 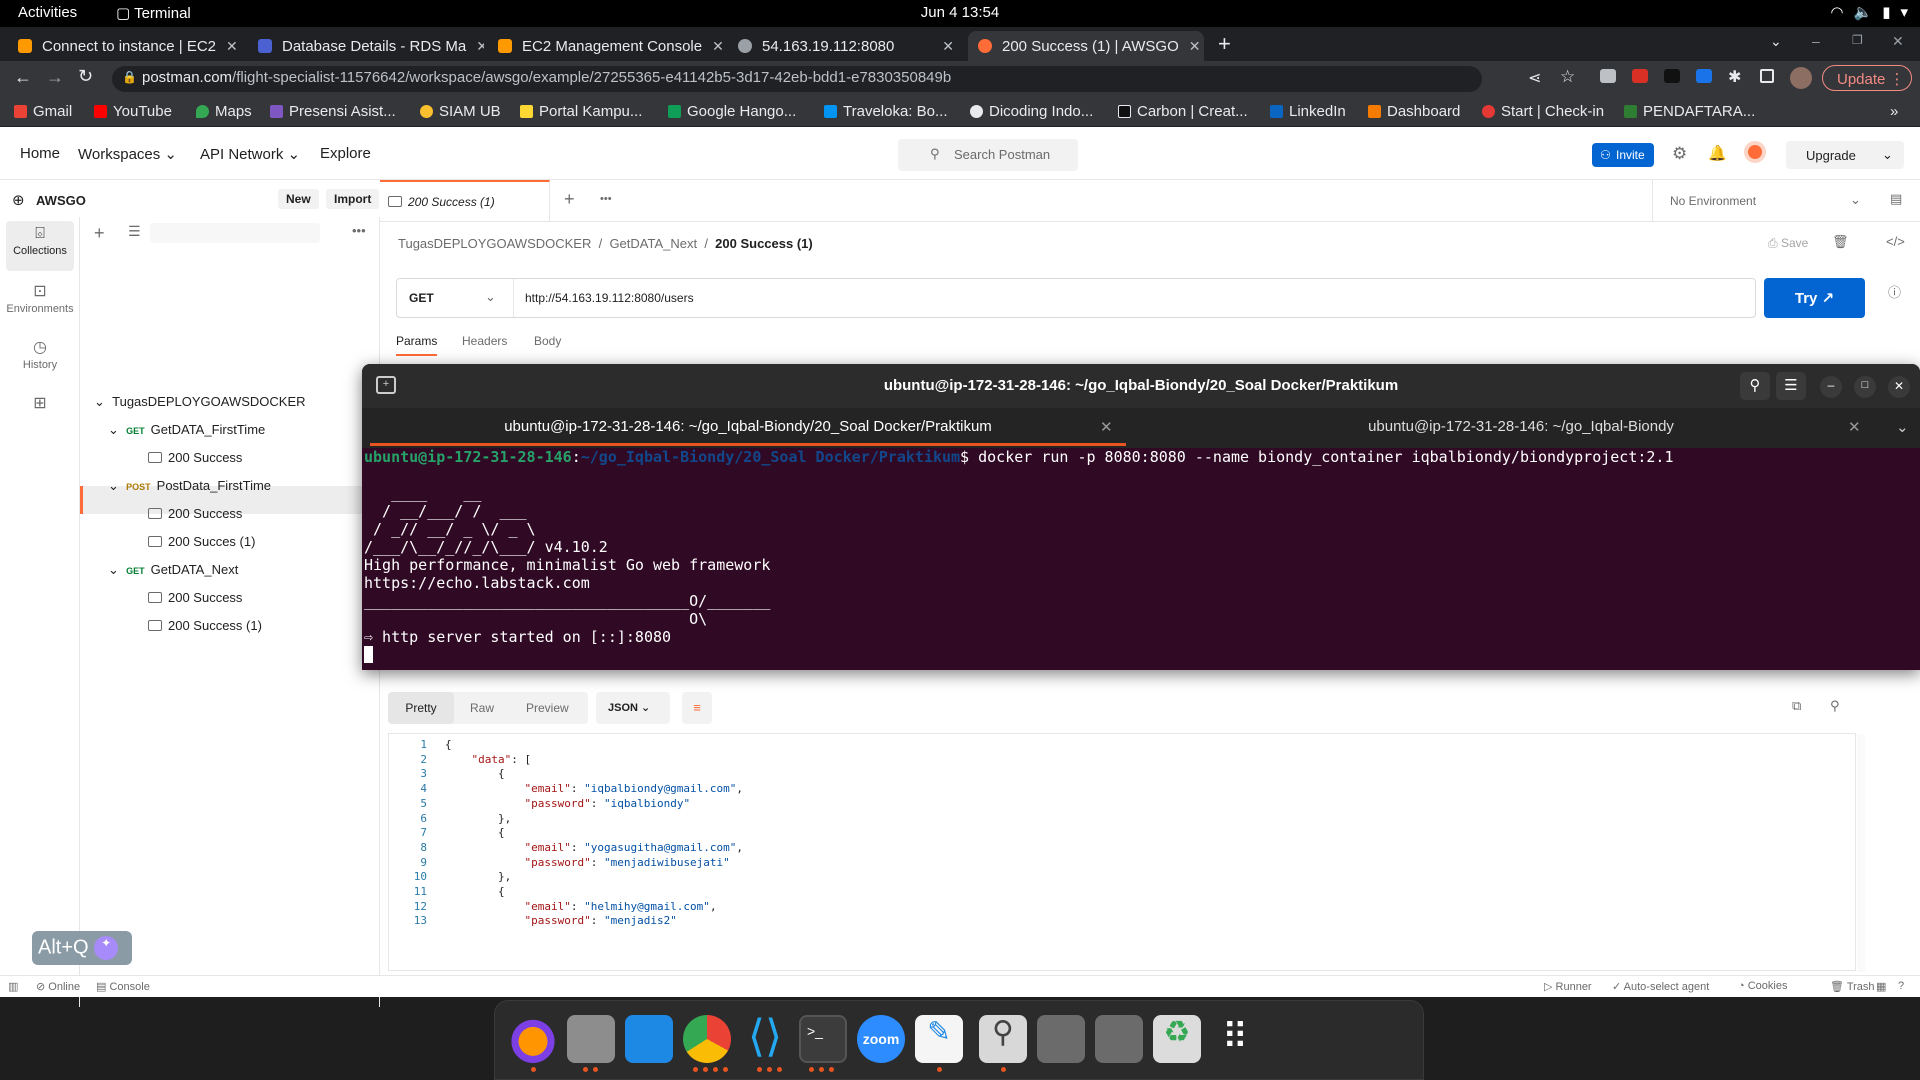 What do you see at coordinates (345, 153) in the screenshot?
I see `nav-explore: Explore` at bounding box center [345, 153].